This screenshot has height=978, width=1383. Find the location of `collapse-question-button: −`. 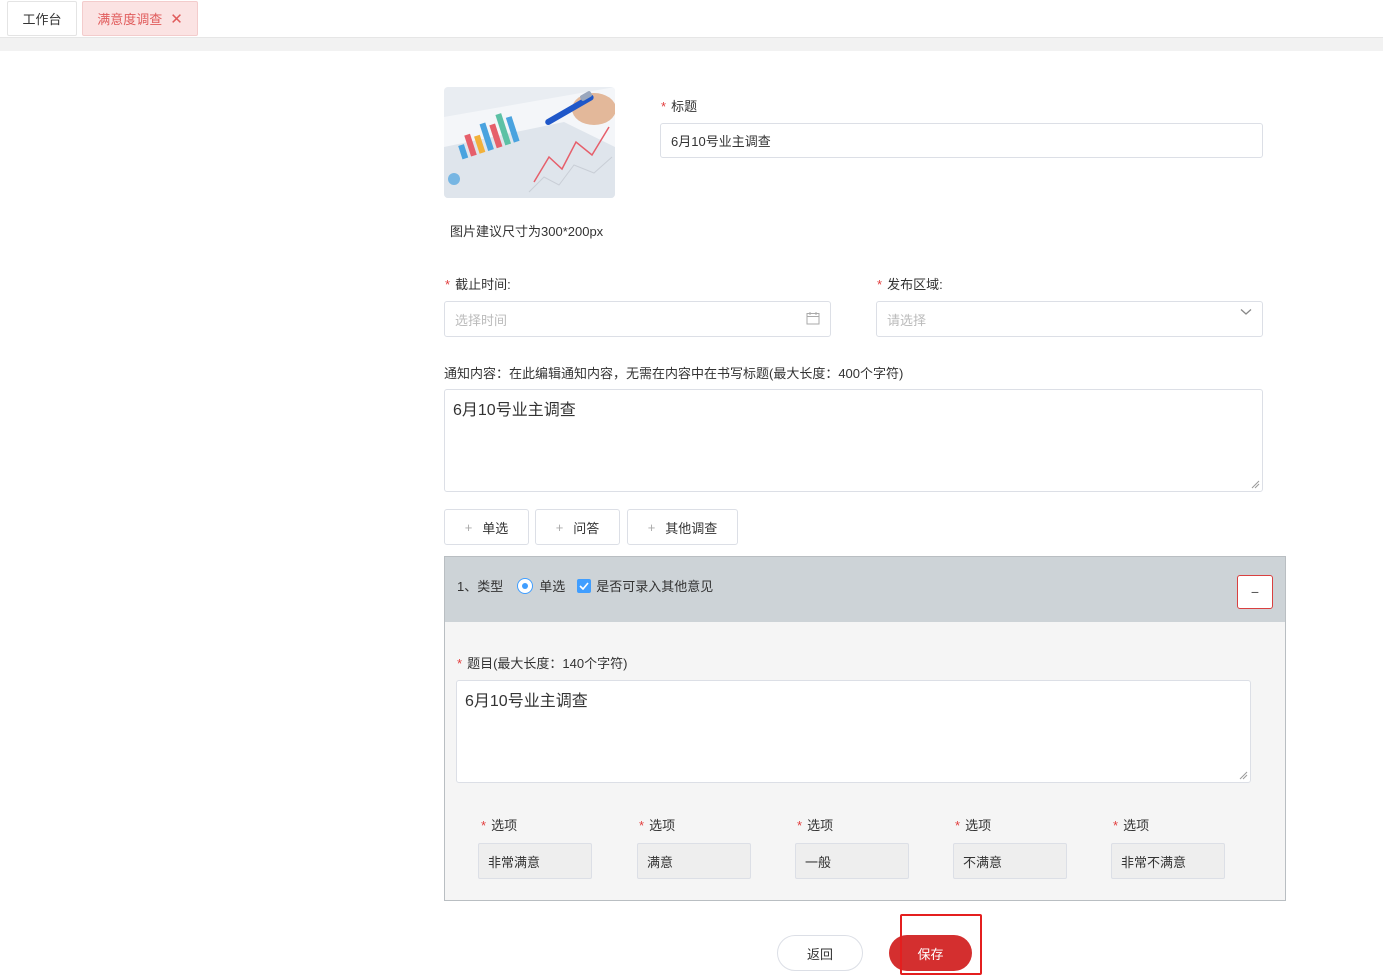

collapse-question-button: − is located at coordinates (1255, 592).